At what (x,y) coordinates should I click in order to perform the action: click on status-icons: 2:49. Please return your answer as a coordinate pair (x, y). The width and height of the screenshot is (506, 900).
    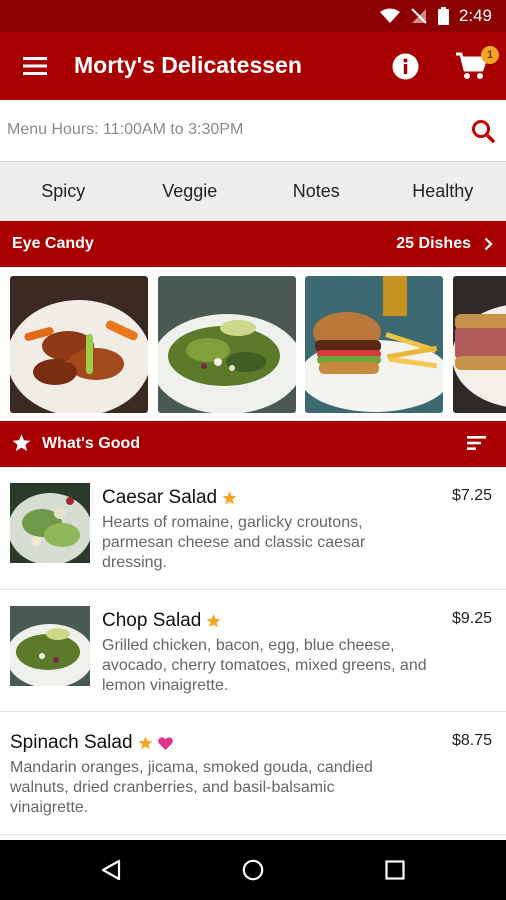
    Looking at the image, I should click on (435, 16).